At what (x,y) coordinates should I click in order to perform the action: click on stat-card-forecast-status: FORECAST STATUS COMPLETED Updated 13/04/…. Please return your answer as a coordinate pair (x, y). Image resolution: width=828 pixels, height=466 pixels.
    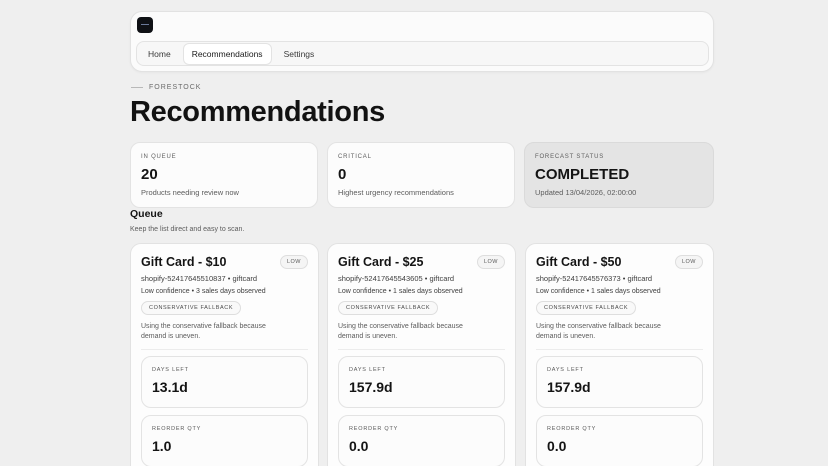
    Looking at the image, I should click on (619, 175).